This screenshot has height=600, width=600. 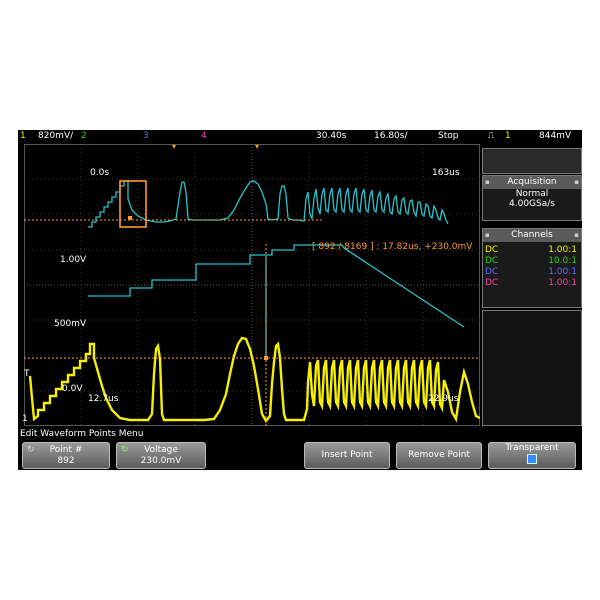 I want to click on voltage-softkey: ↻ Voltage 230.0mV, so click(x=161, y=455).